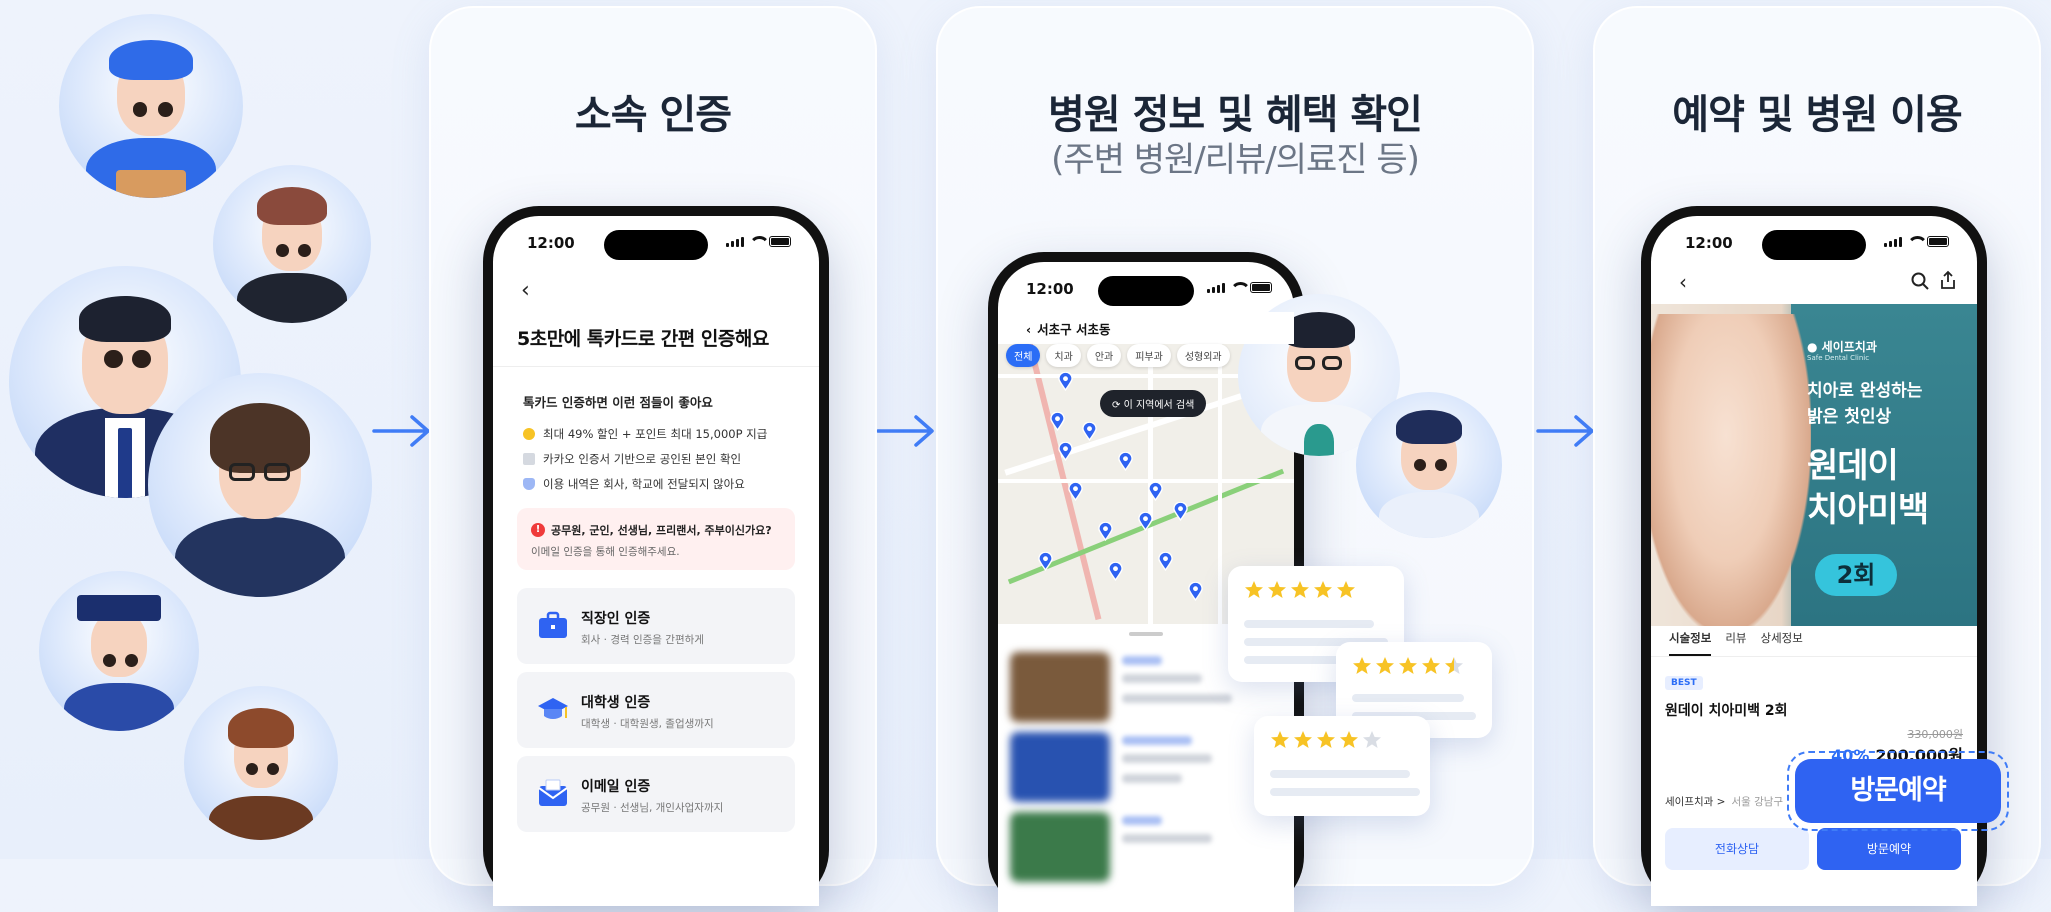  What do you see at coordinates (1889, 849) in the screenshot?
I see `visit-button: 방문예약` at bounding box center [1889, 849].